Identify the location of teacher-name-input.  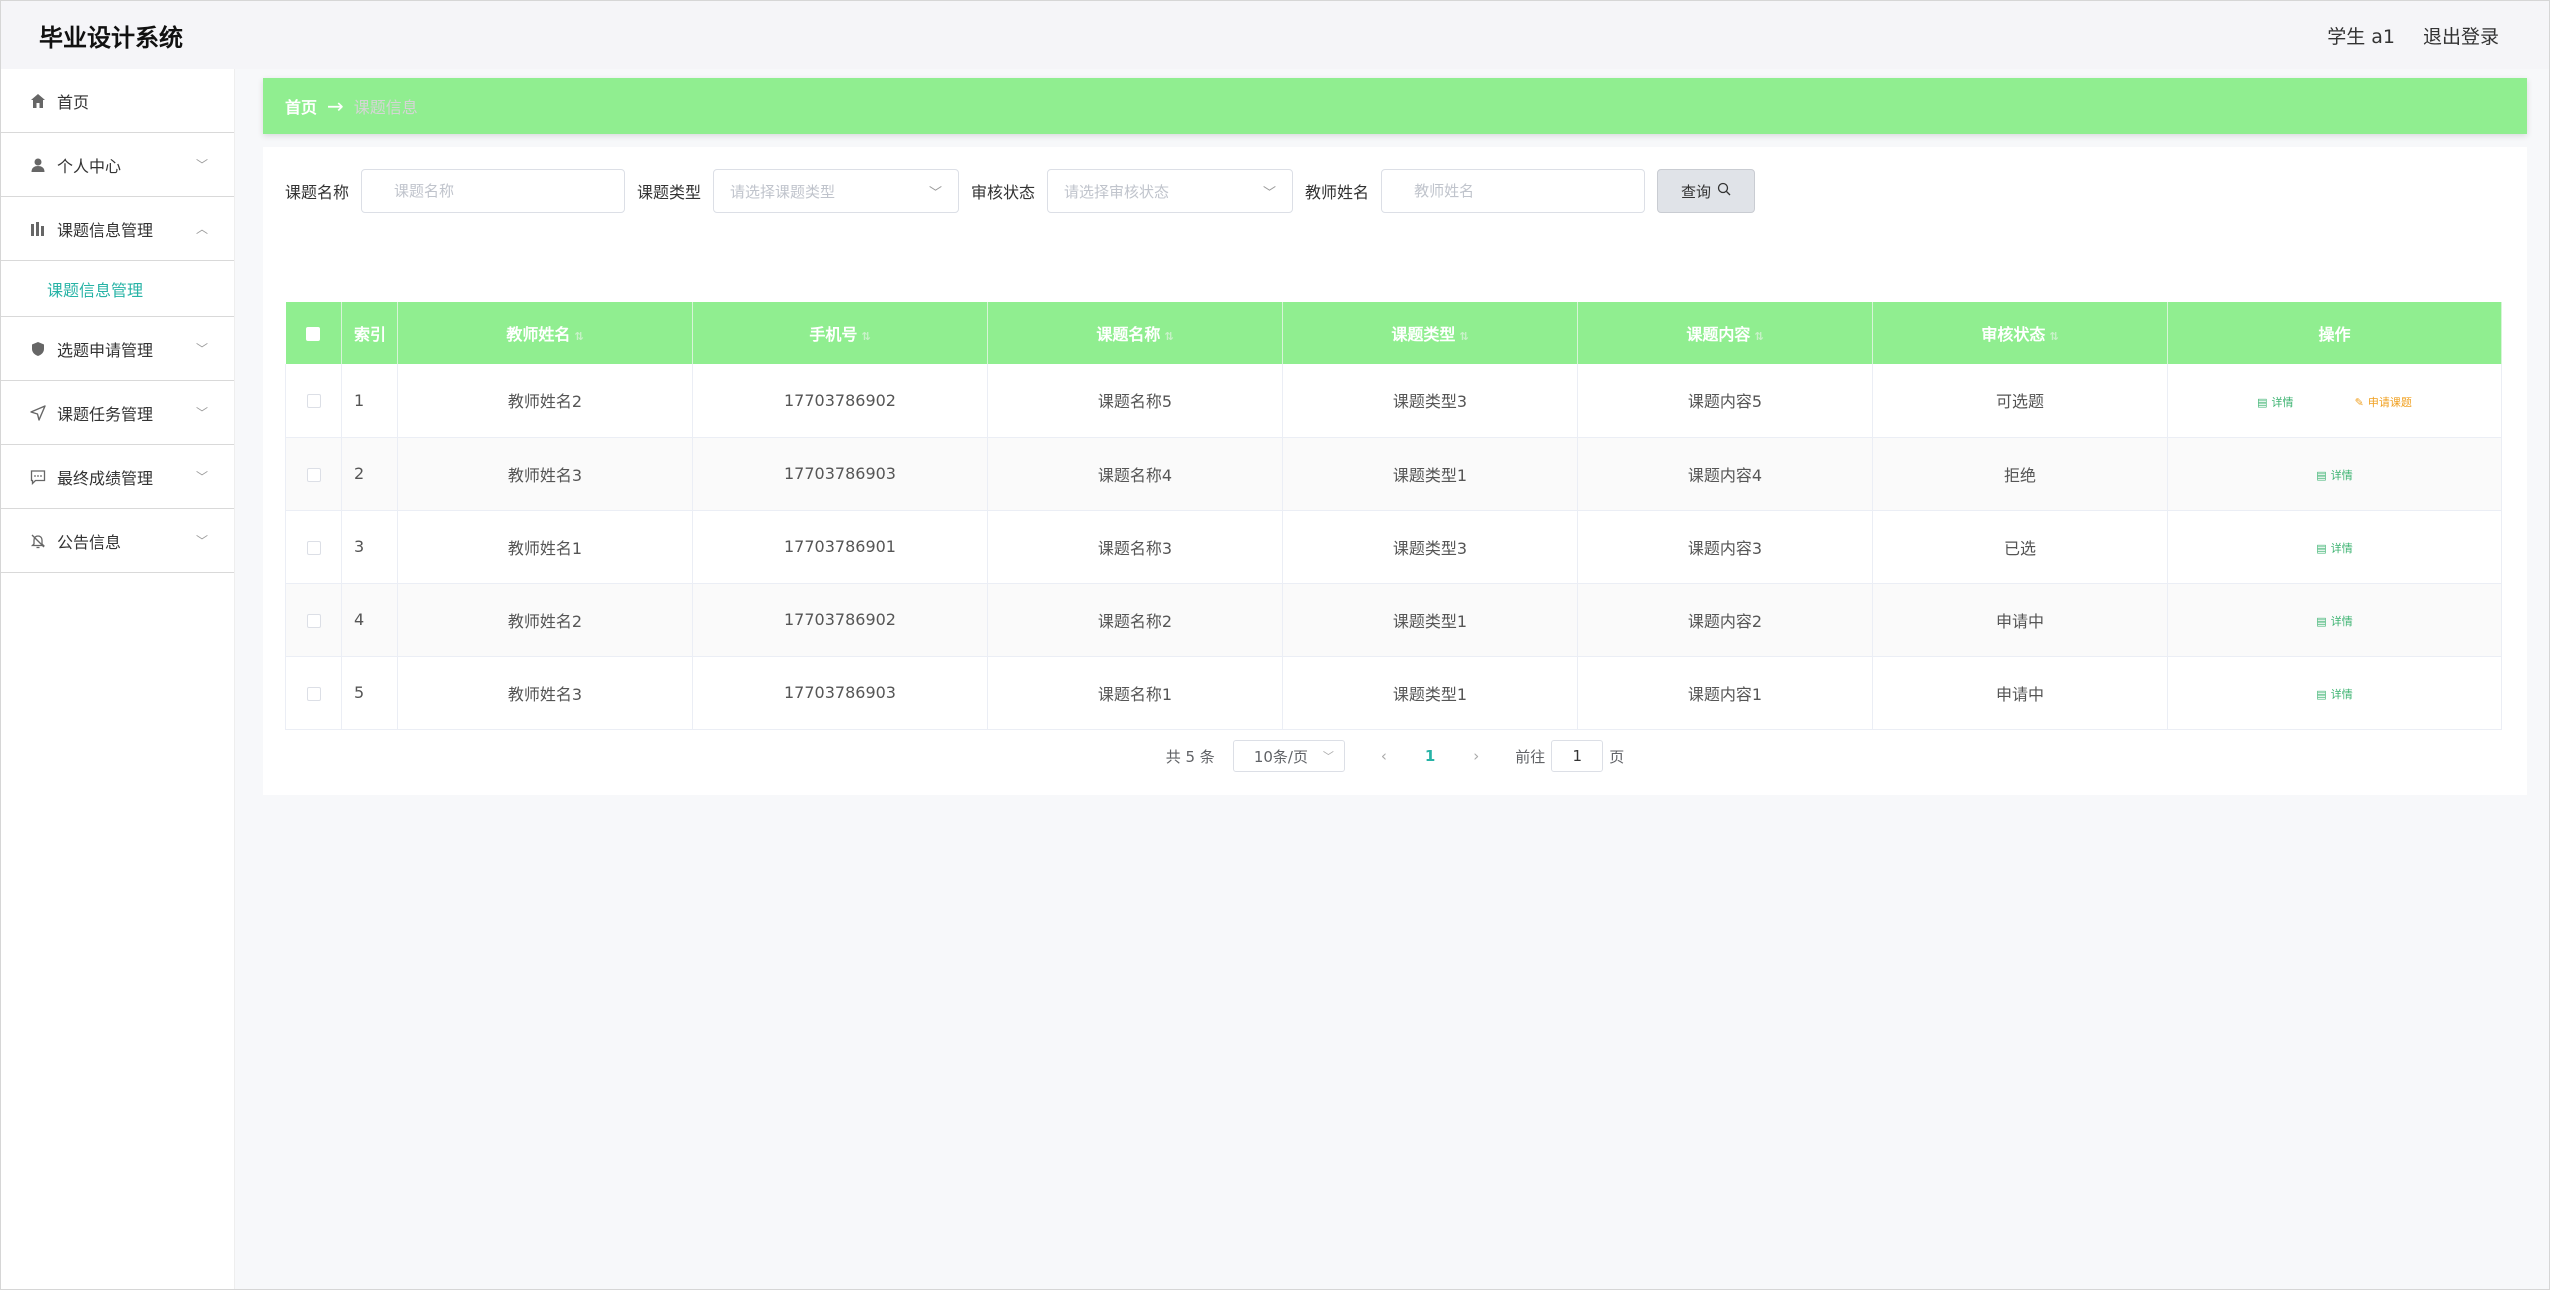
(1513, 191).